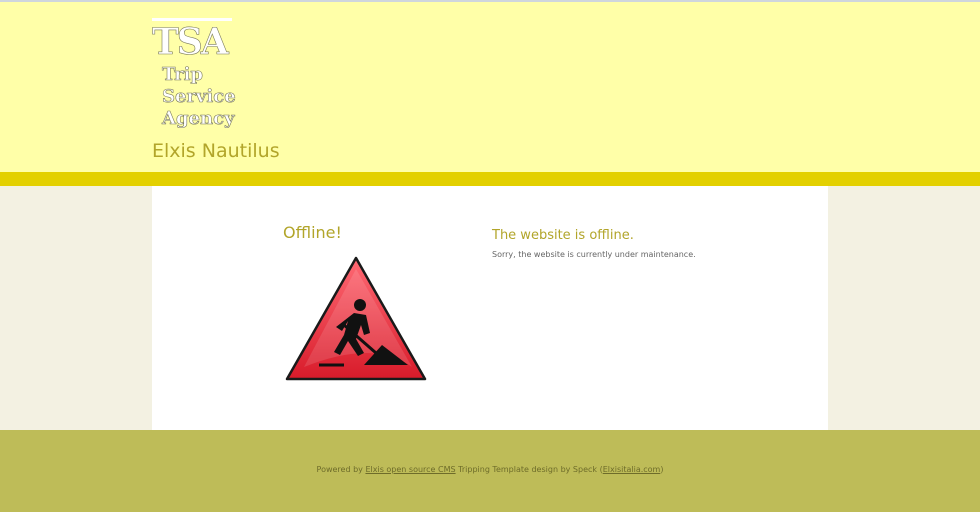 The width and height of the screenshot is (980, 512). Describe the element at coordinates (490, 179) in the screenshot. I see `header-band` at that location.